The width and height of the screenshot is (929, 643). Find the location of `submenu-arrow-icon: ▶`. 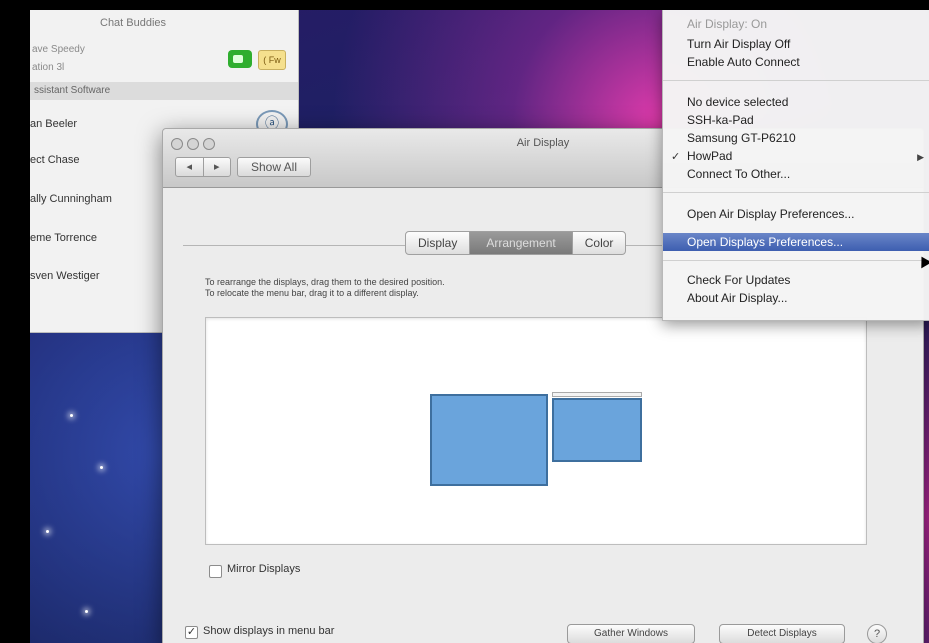

submenu-arrow-icon: ▶ is located at coordinates (920, 157).